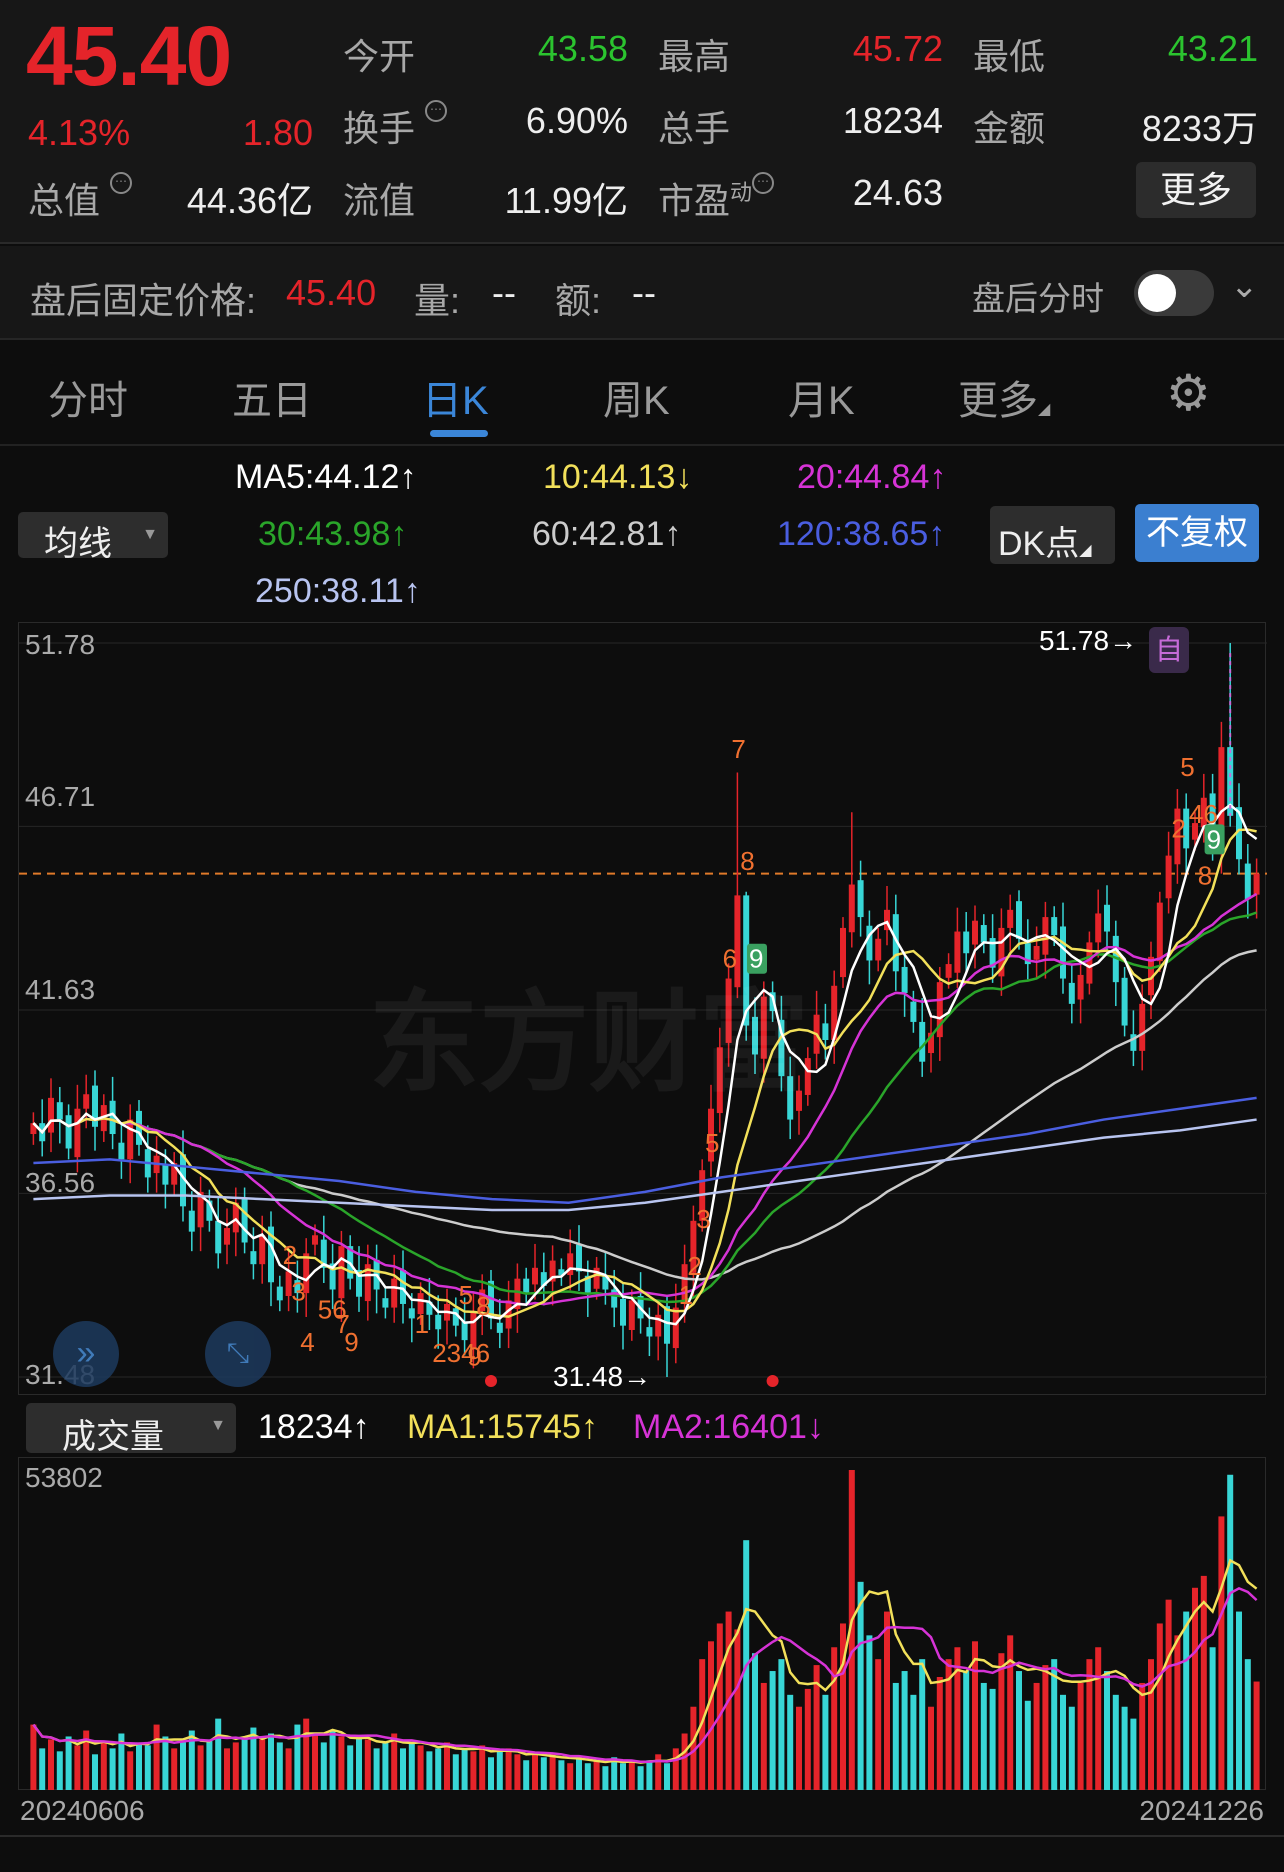 This screenshot has width=1284, height=1872. I want to click on volume-max-label: 53802, so click(64, 1477).